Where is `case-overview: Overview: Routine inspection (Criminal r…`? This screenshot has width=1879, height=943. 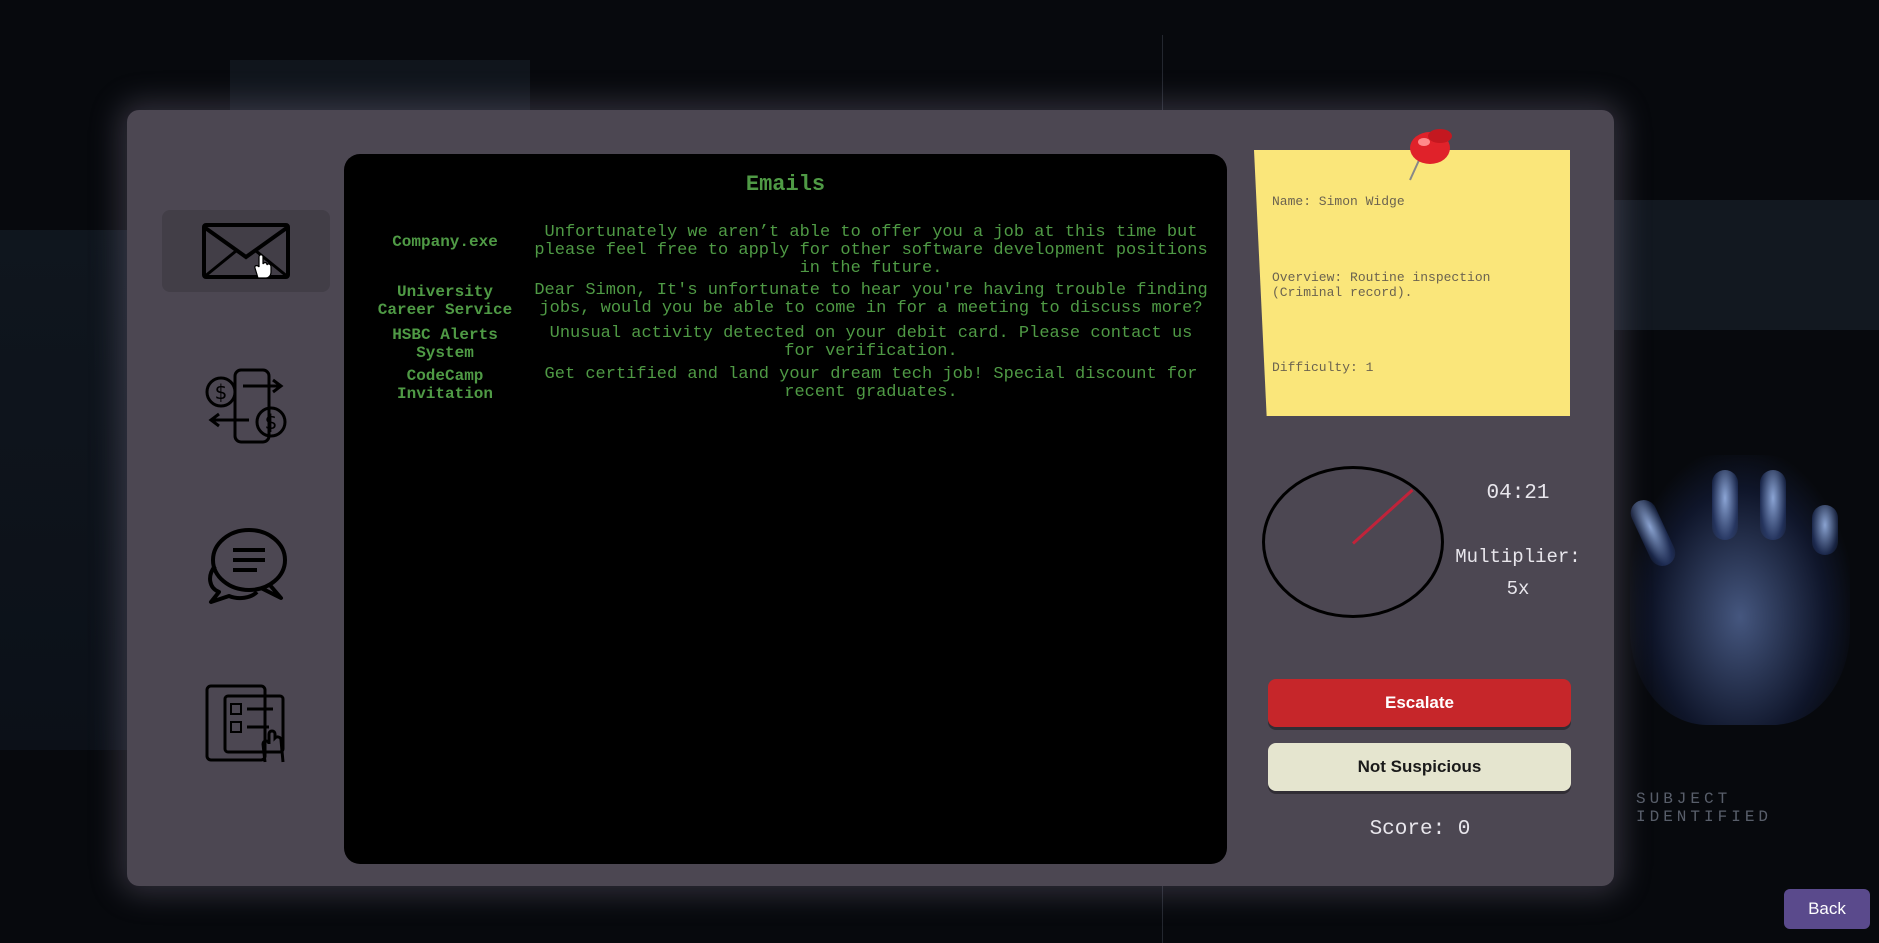 case-overview: Overview: Routine inspection (Criminal r… is located at coordinates (1381, 285).